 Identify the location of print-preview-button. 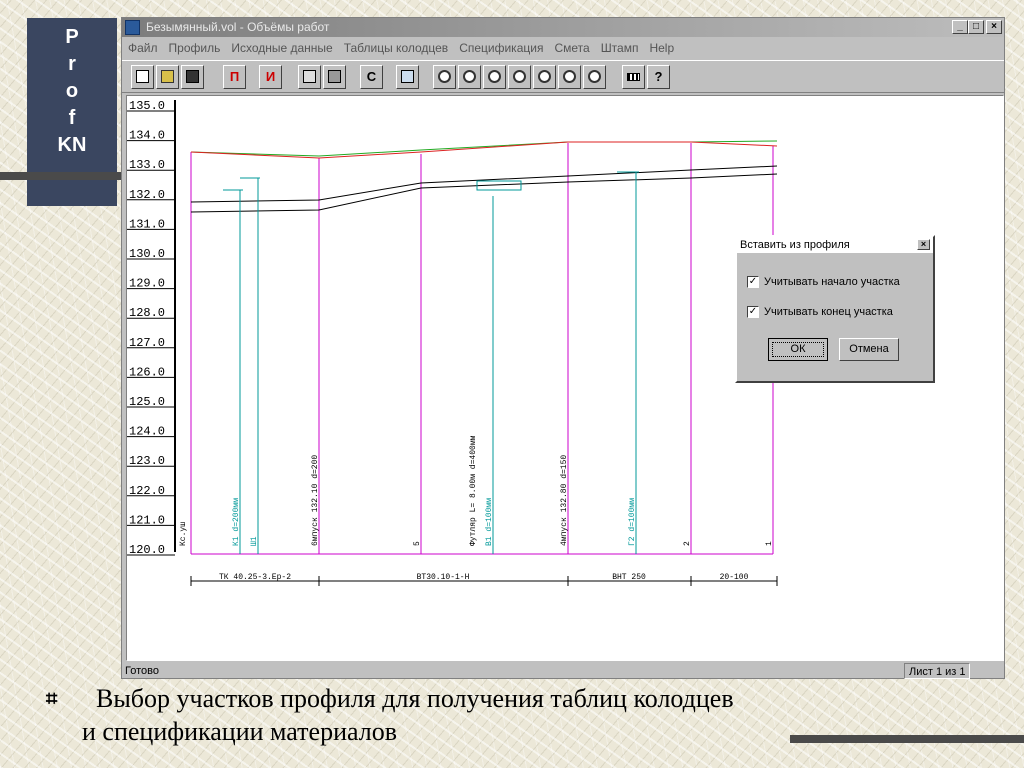
(309, 77).